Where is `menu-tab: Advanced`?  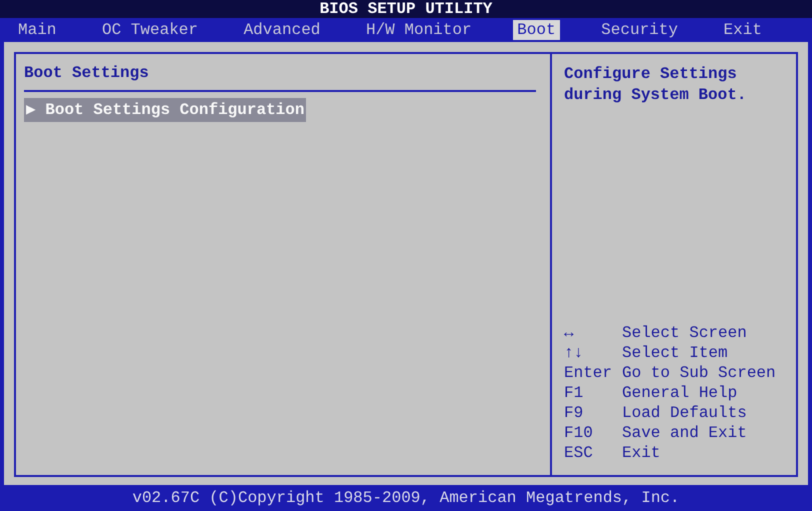
menu-tab: Advanced is located at coordinates (282, 30).